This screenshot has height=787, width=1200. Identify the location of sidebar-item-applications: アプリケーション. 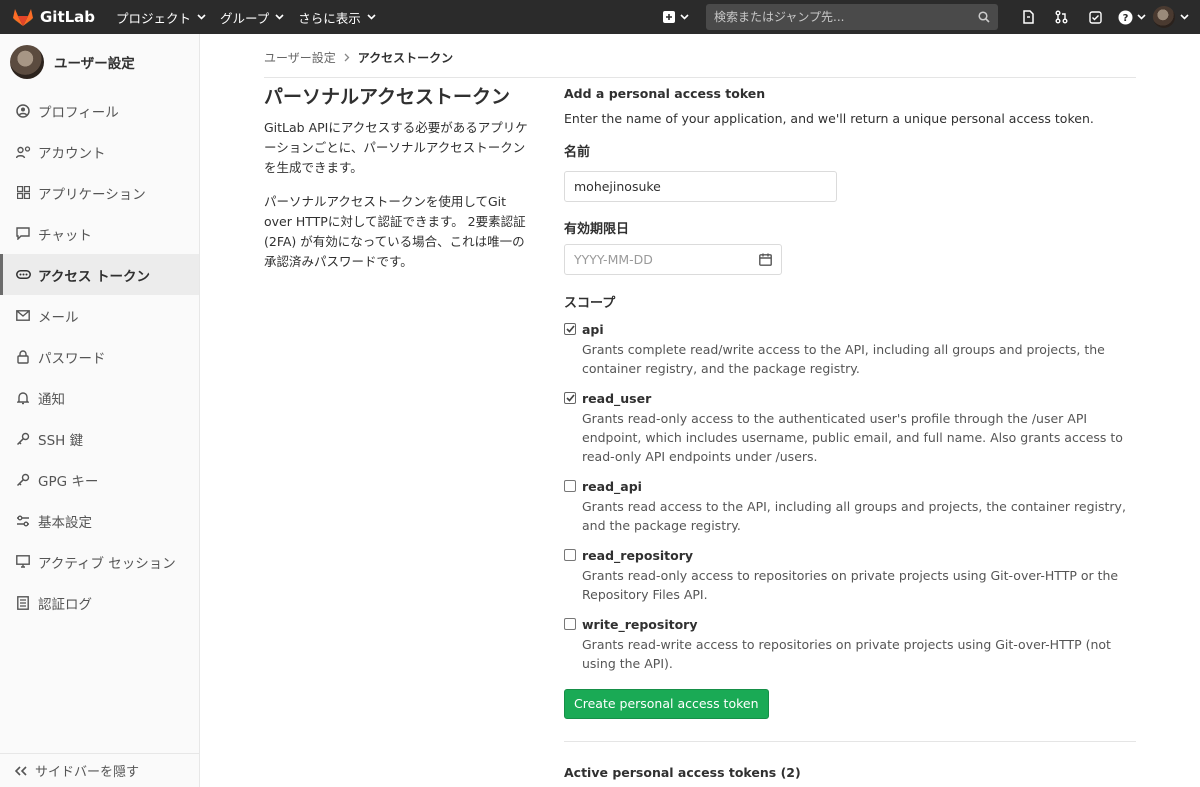
(99, 192).